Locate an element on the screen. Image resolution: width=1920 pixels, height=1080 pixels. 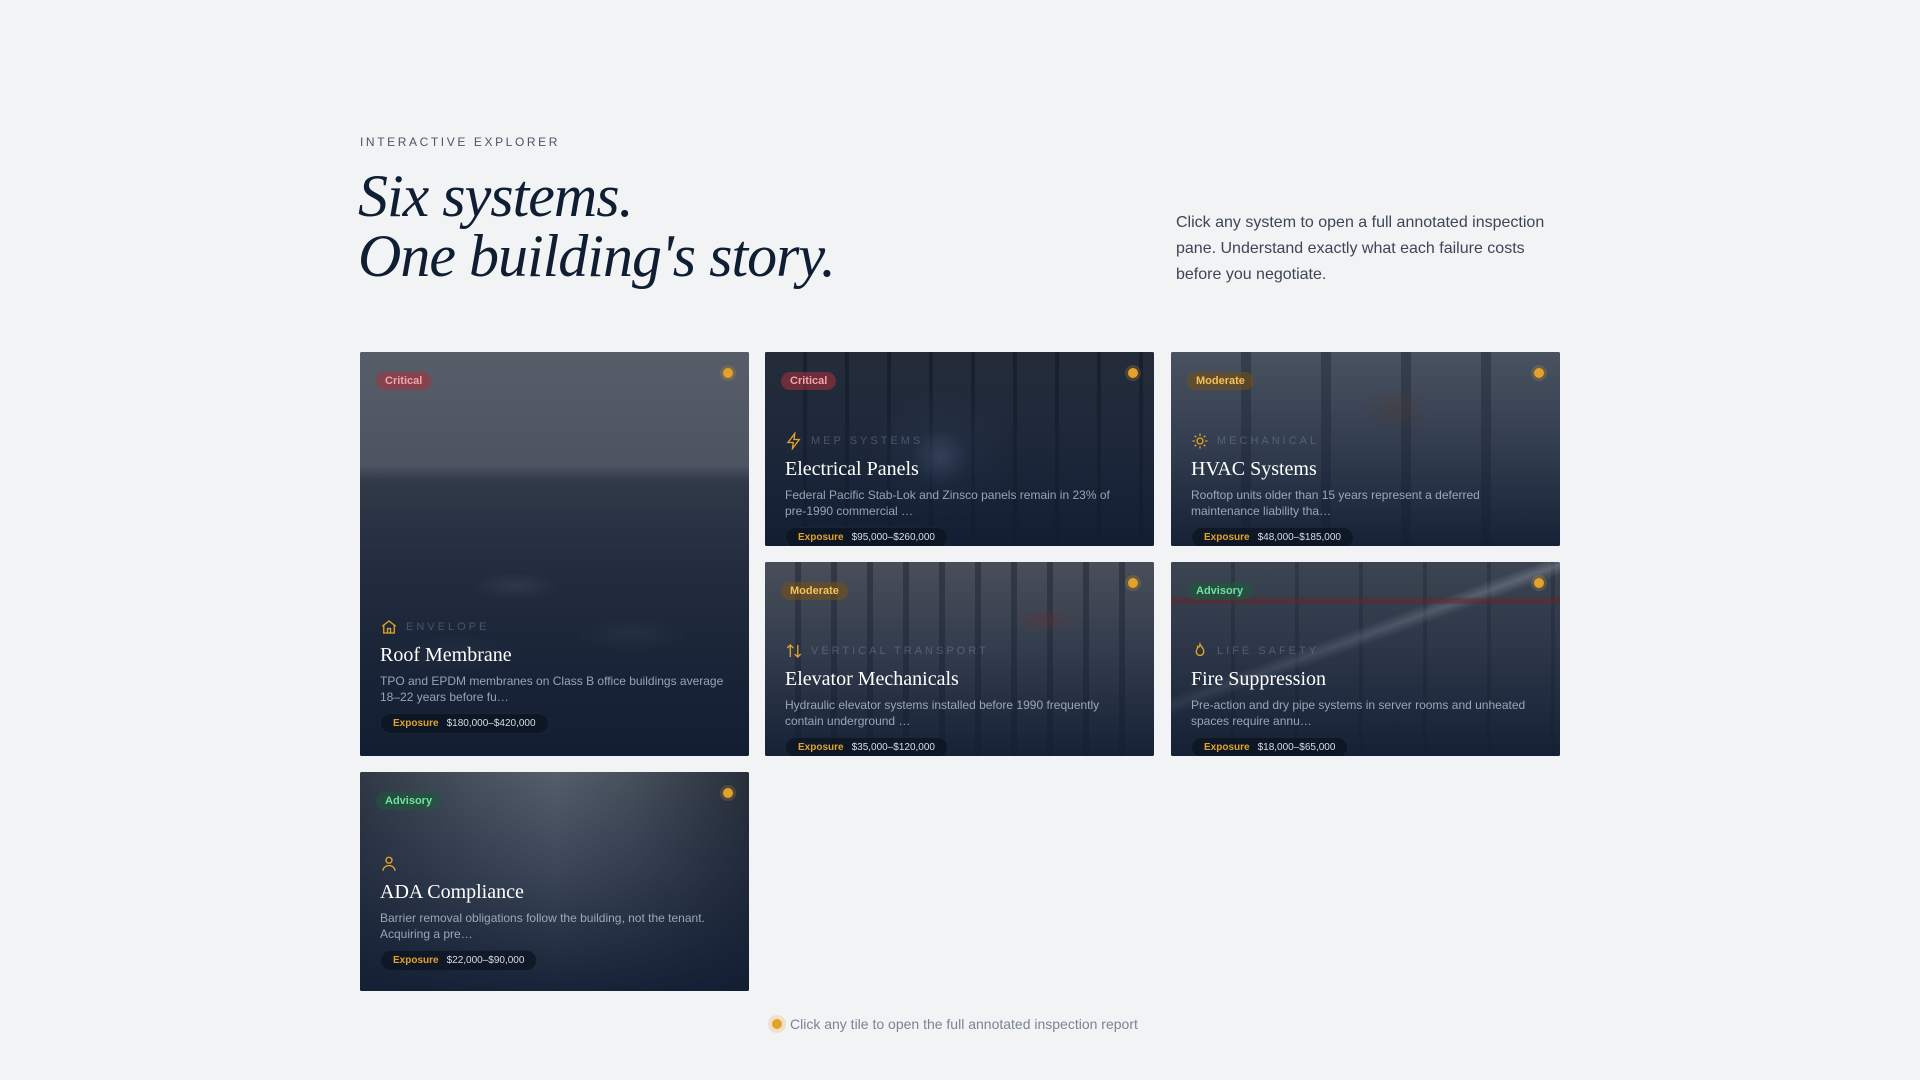
category-label: ENVELOPE is located at coordinates (448, 627).